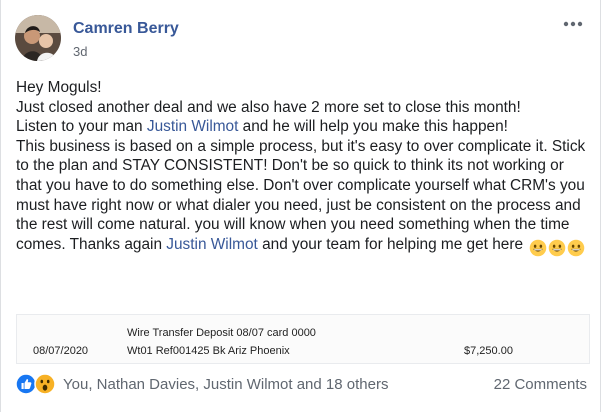 This screenshot has height=412, width=601. Describe the element at coordinates (392, 244) in the screenshot. I see `post-closing: and your team for helping me get here` at that location.